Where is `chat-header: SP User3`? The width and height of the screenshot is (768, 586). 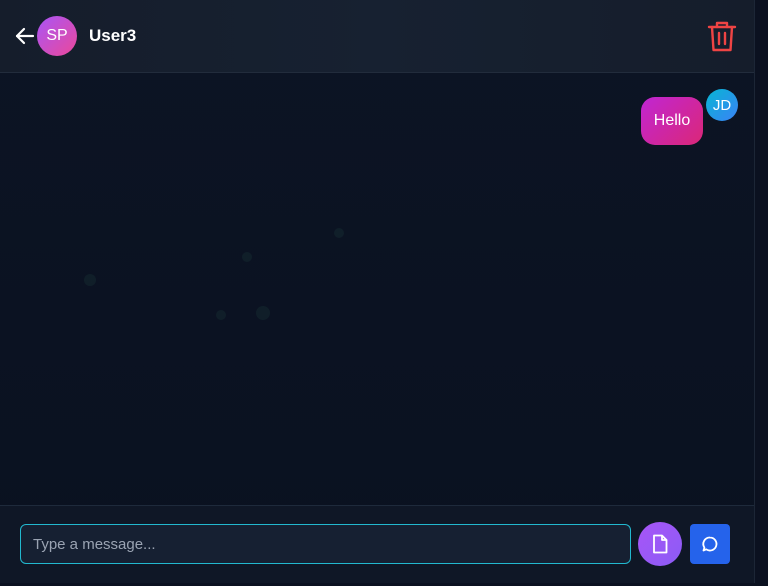
chat-header: SP User3 is located at coordinates (377, 36).